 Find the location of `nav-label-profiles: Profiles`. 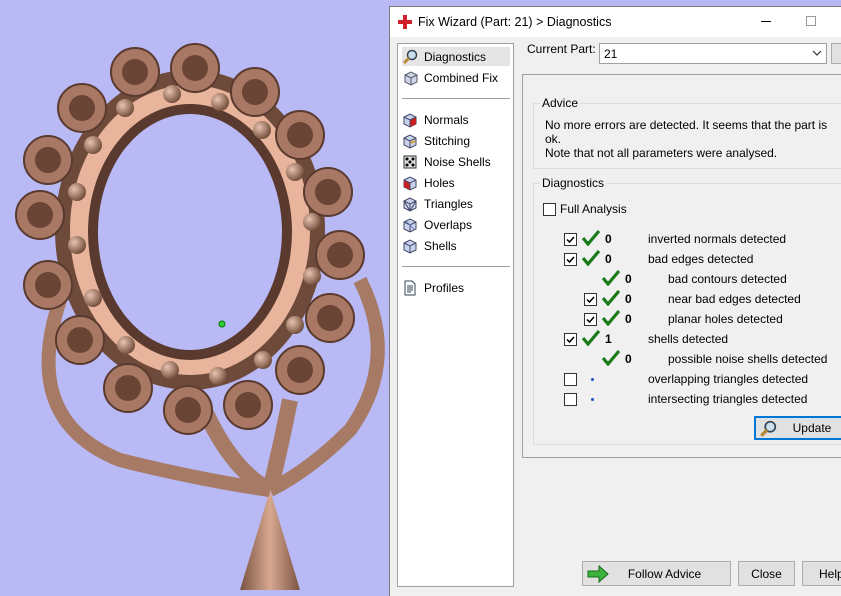

nav-label-profiles: Profiles is located at coordinates (444, 287).